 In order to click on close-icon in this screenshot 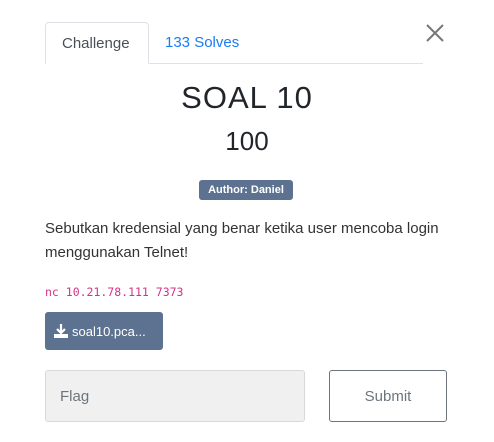, I will do `click(435, 33)`.